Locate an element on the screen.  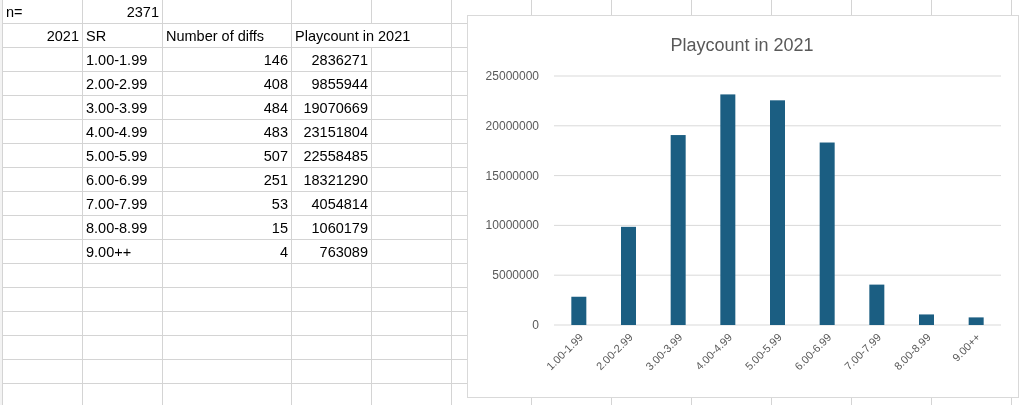
y-axis-label: 10000000 is located at coordinates (512, 225).